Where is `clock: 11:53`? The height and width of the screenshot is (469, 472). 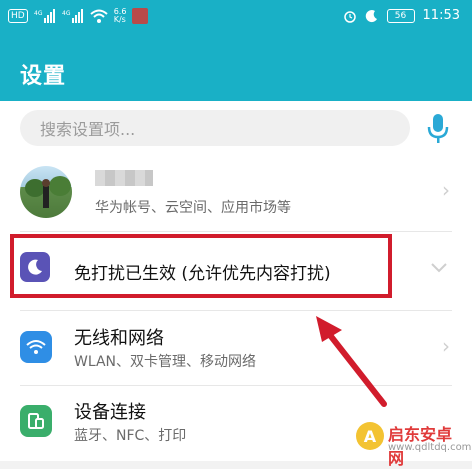
clock: 11:53 is located at coordinates (441, 15).